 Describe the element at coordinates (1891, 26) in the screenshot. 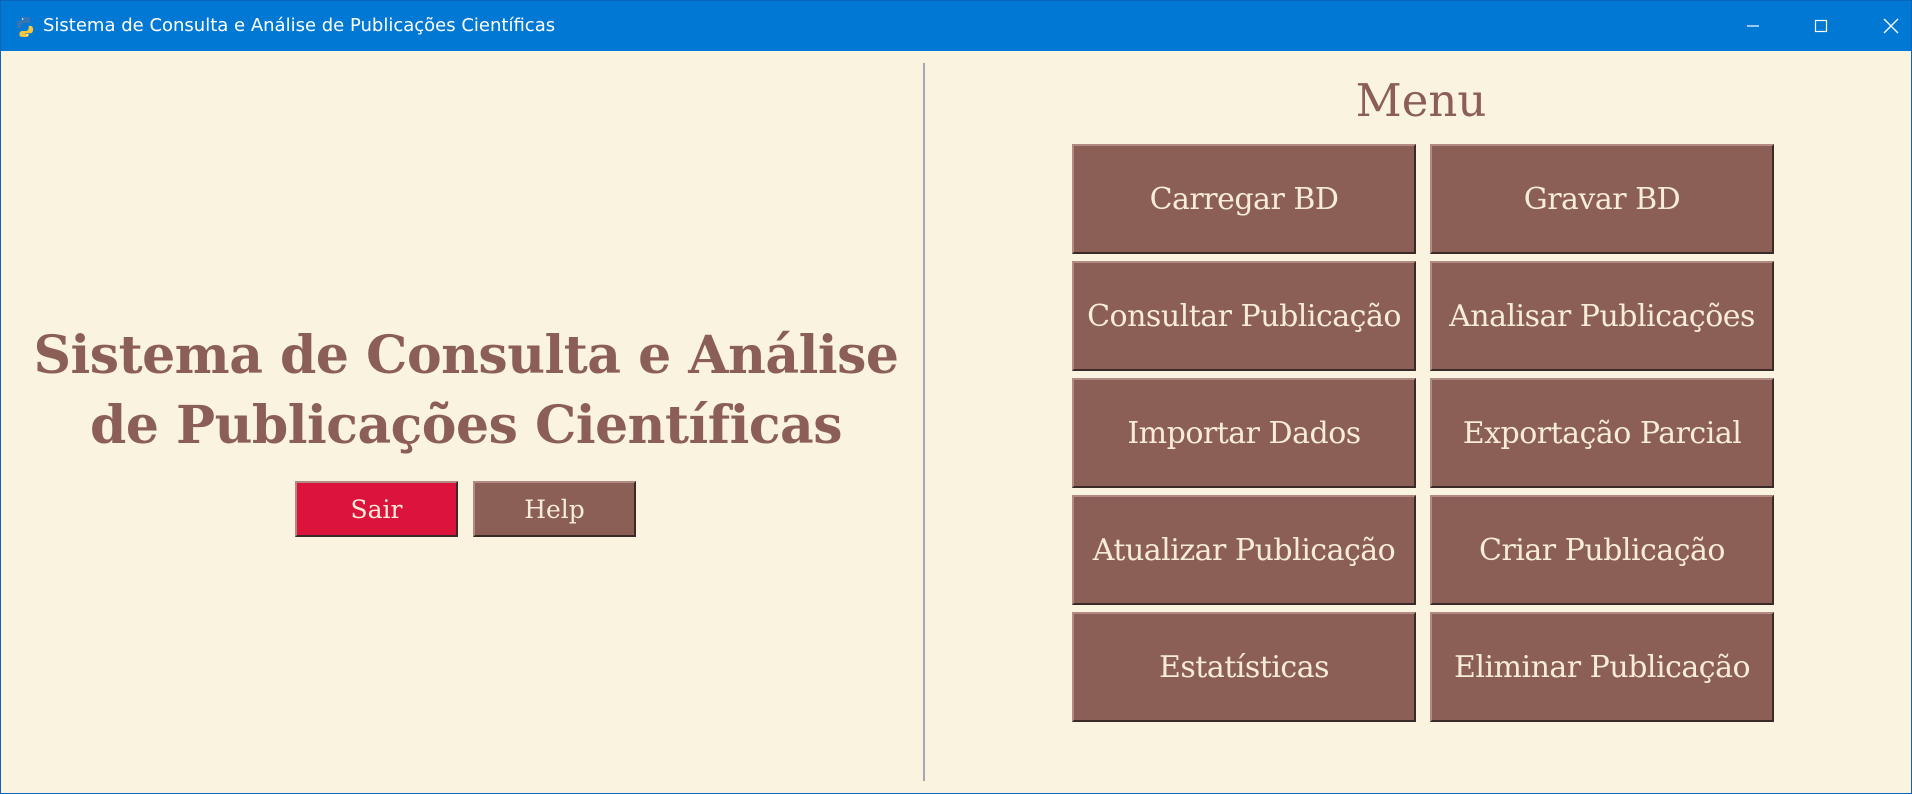

I see `close-icon` at that location.